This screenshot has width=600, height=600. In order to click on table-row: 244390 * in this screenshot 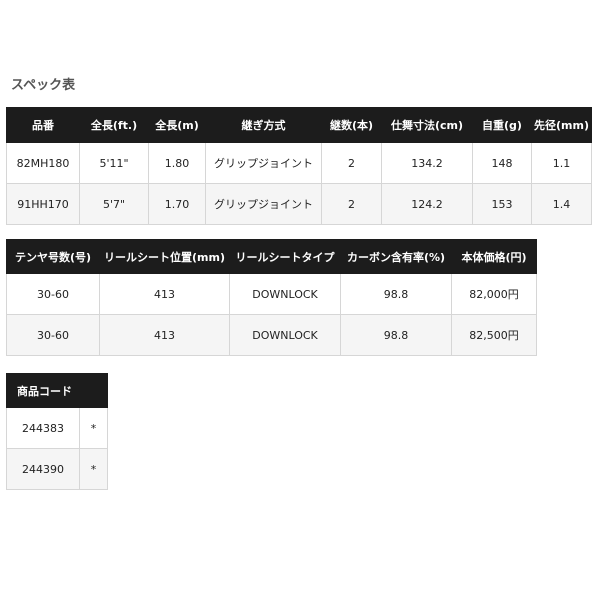, I will do `click(57, 469)`.